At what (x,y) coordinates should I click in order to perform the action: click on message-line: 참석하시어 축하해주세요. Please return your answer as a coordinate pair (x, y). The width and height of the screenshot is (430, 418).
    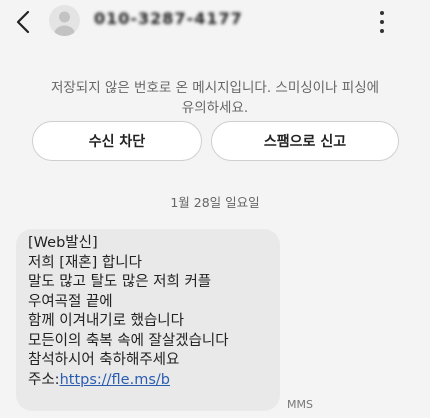
    Looking at the image, I should click on (104, 360).